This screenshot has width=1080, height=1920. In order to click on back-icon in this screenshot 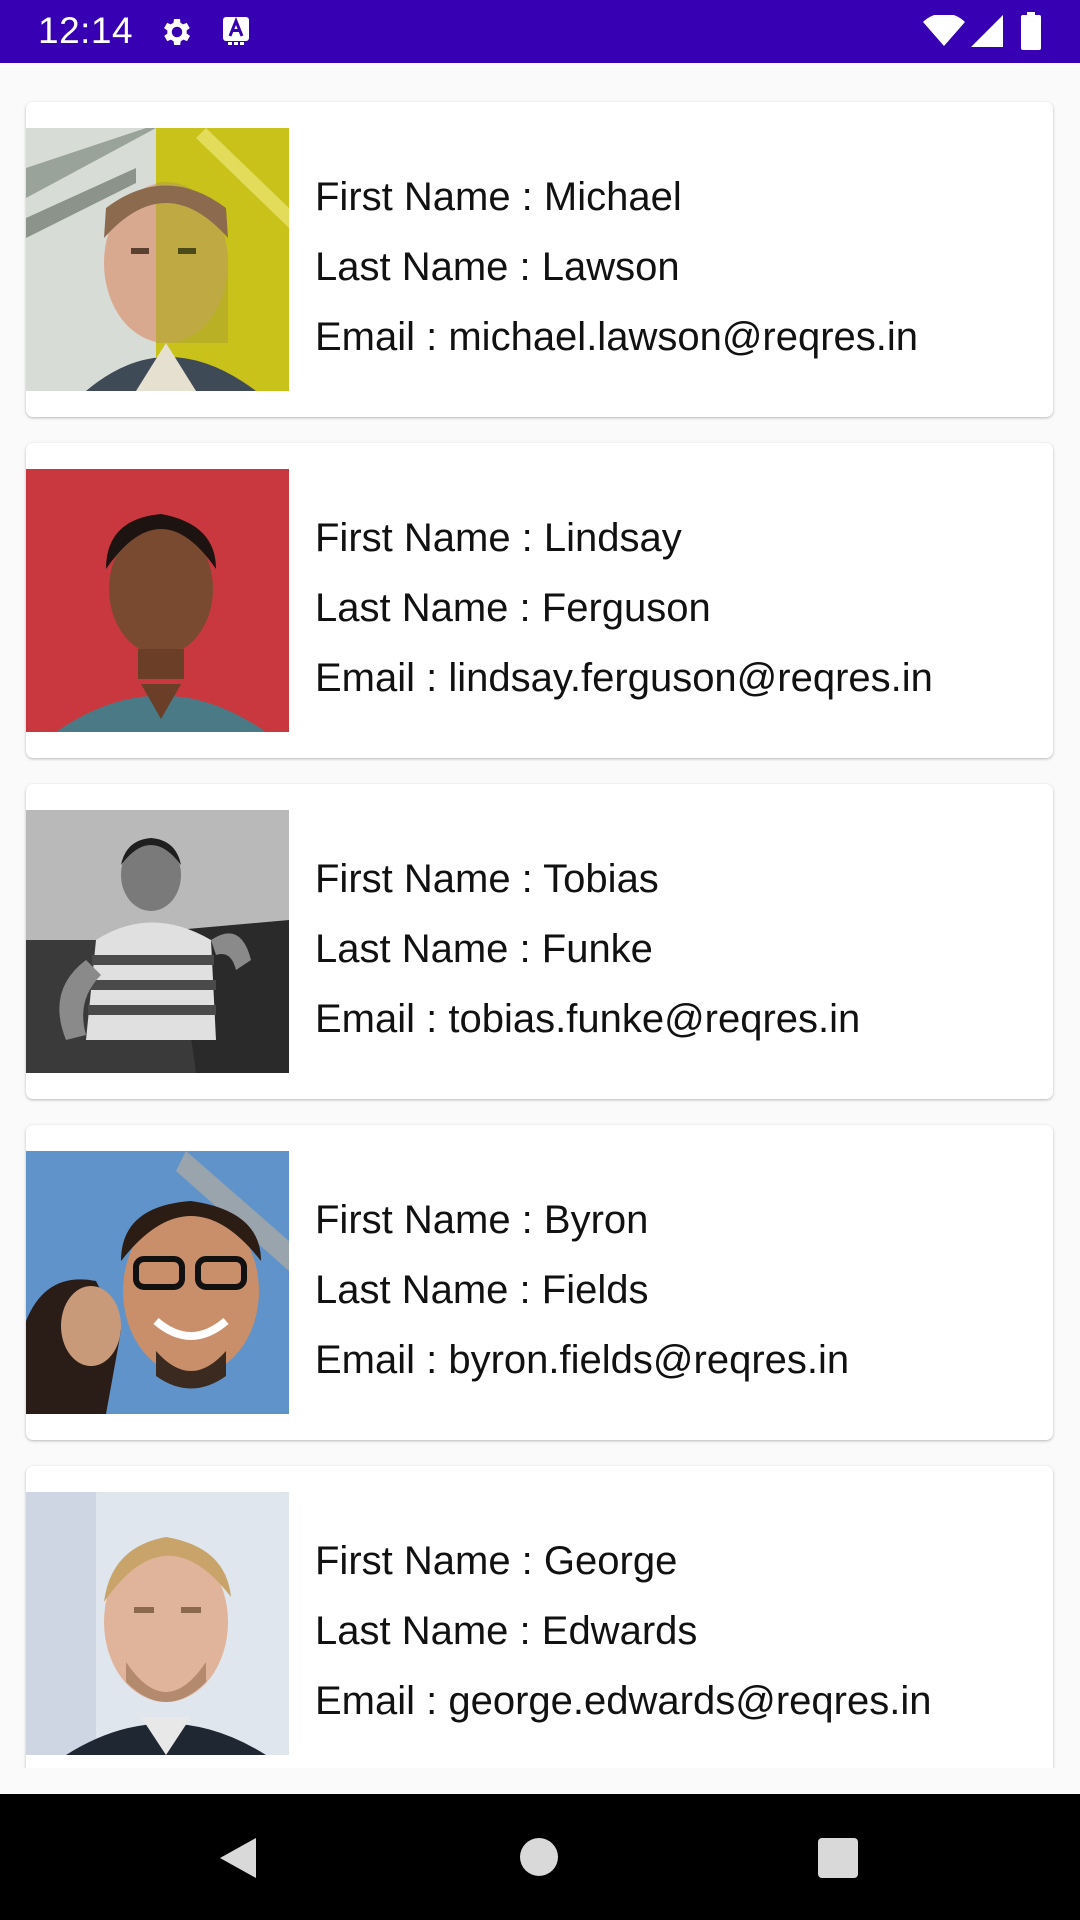, I will do `click(238, 1858)`.